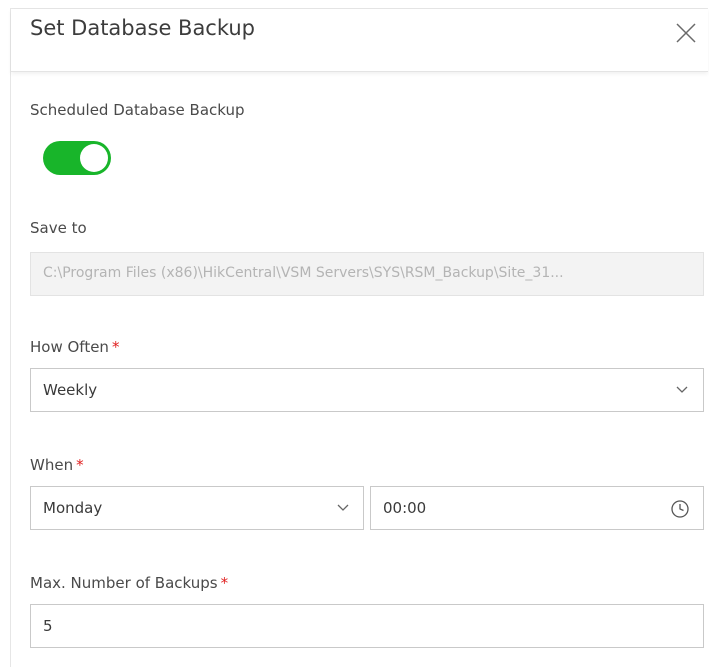 This screenshot has height=667, width=709. Describe the element at coordinates (405, 508) in the screenshot. I see `when-time-value: 00:00` at that location.